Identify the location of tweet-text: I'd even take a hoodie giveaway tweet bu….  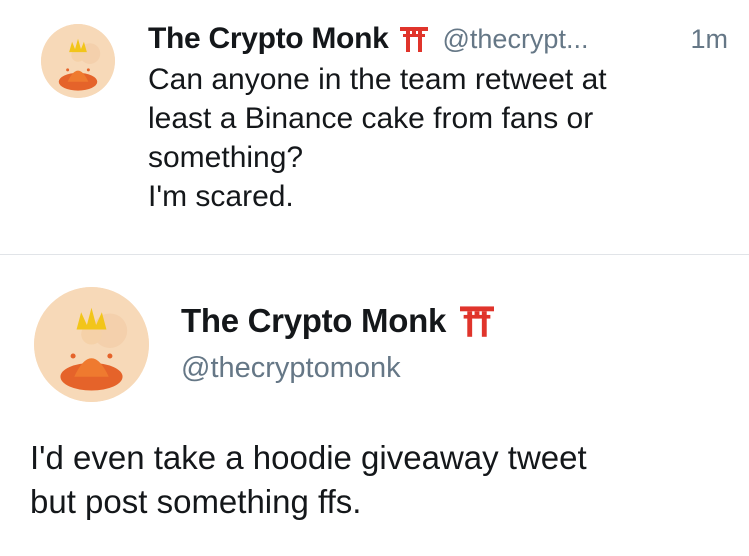
(308, 479).